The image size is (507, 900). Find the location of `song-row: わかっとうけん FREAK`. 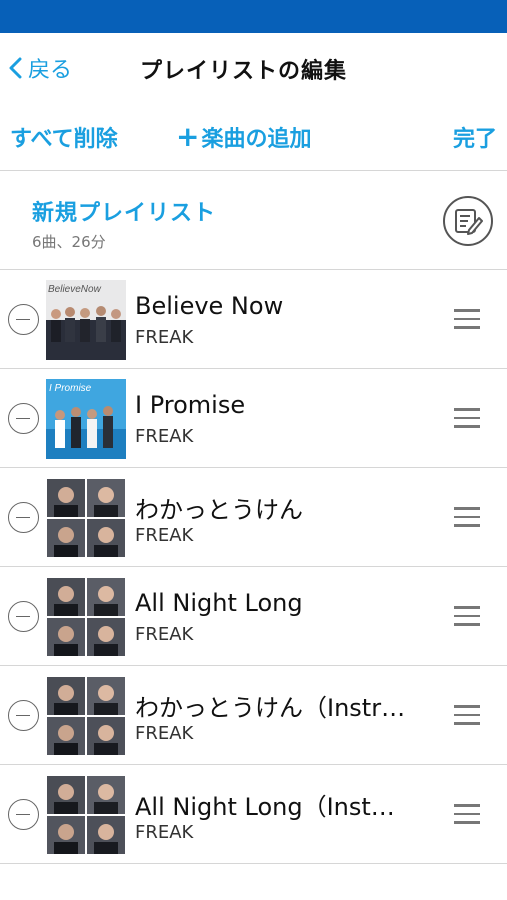

song-row: わかっとうけん FREAK is located at coordinates (253, 517).